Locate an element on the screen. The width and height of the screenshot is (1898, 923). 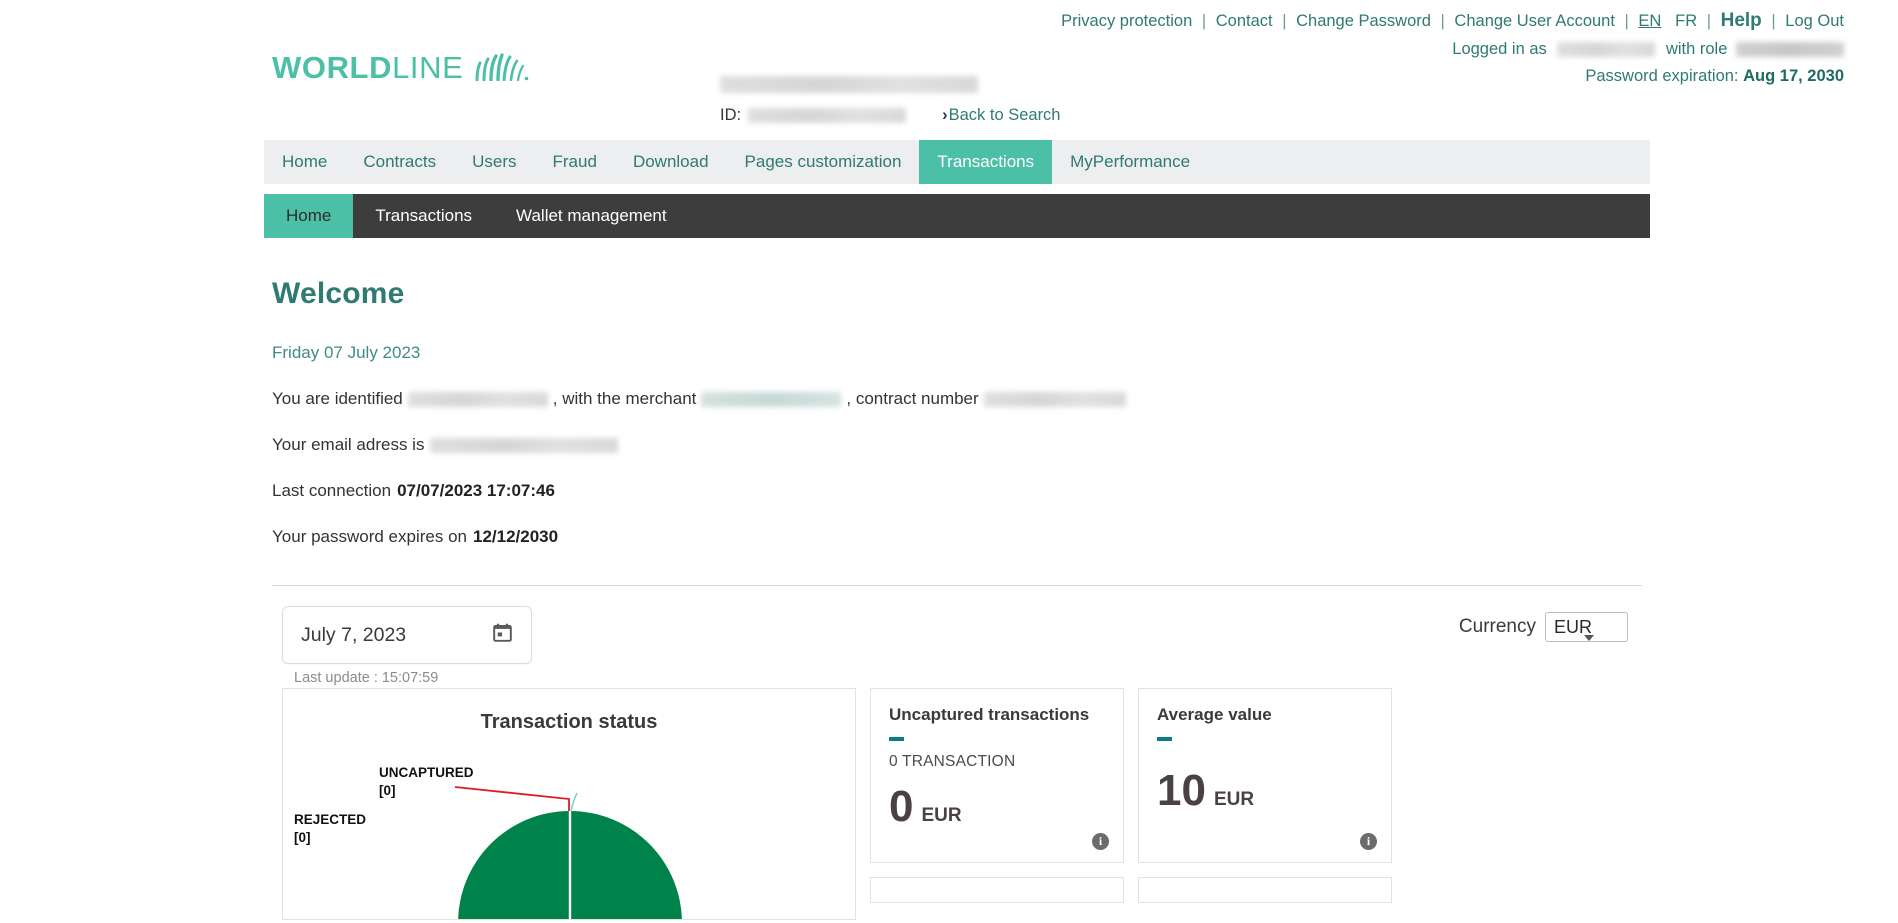
average-value-card: Average value 10 EUR i is located at coordinates (1265, 775).